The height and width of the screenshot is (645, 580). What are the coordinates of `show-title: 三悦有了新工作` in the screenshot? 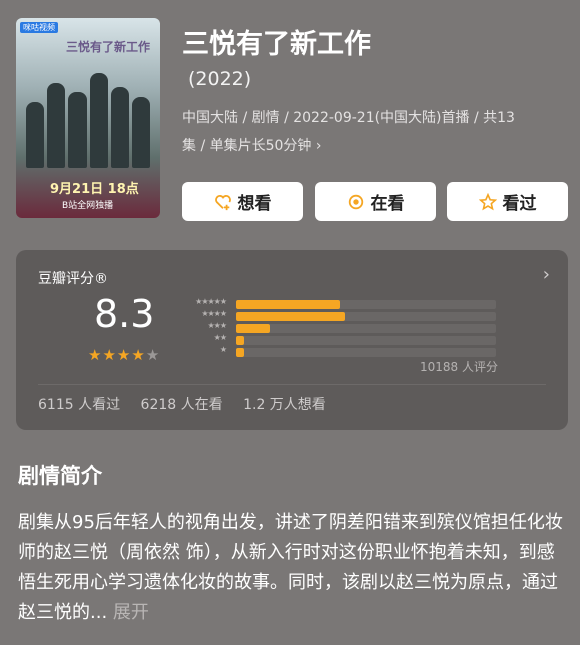 It's located at (276, 44).